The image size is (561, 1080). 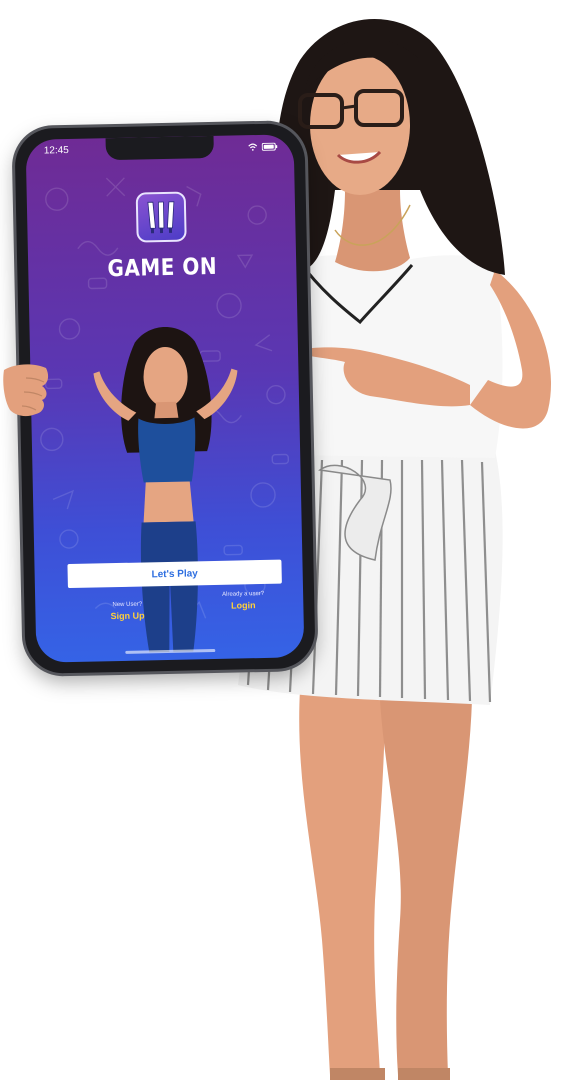 I want to click on login-link: Login, so click(x=243, y=605).